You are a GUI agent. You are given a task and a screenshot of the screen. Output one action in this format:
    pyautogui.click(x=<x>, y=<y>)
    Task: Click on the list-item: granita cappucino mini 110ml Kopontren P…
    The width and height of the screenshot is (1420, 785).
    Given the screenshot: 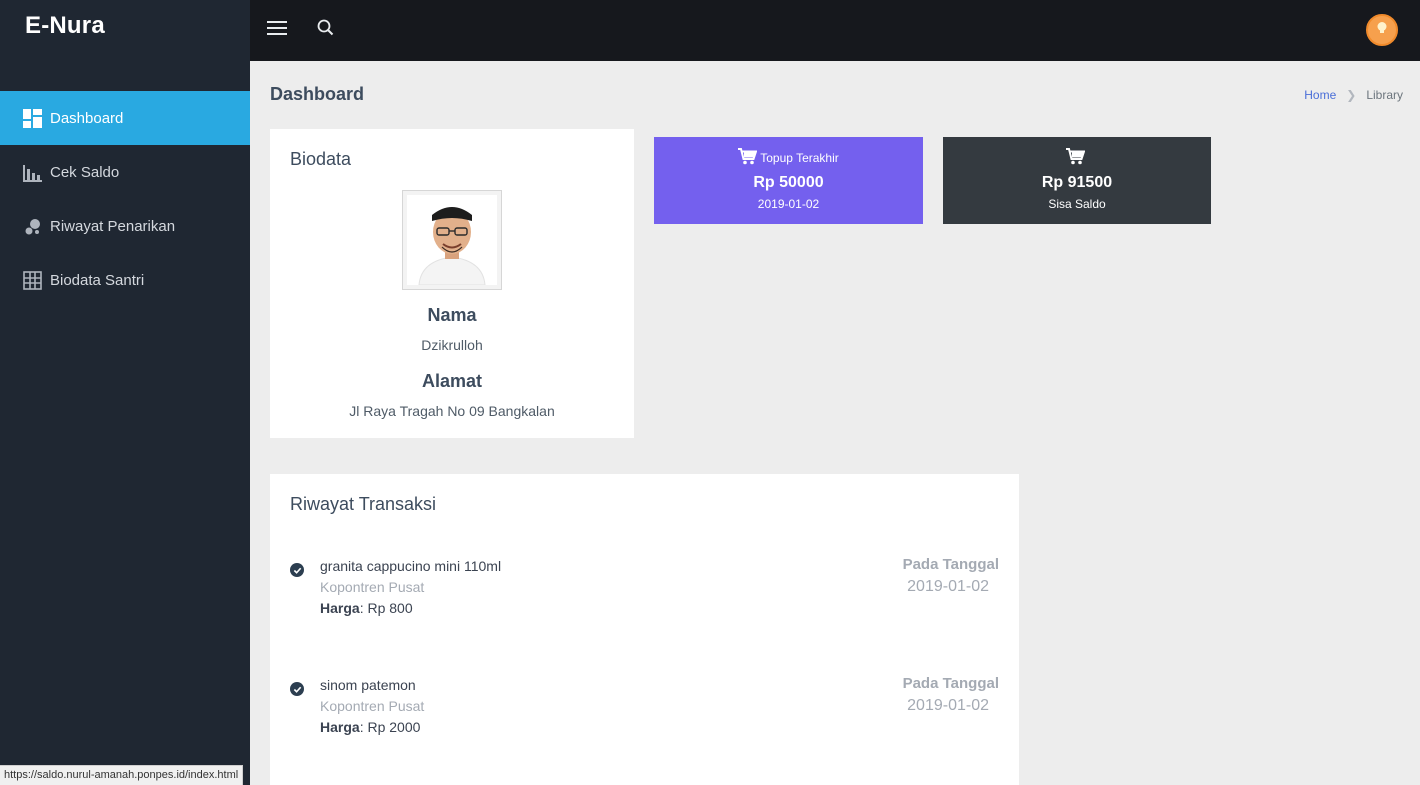 What is the action you would take?
    pyautogui.click(x=644, y=592)
    